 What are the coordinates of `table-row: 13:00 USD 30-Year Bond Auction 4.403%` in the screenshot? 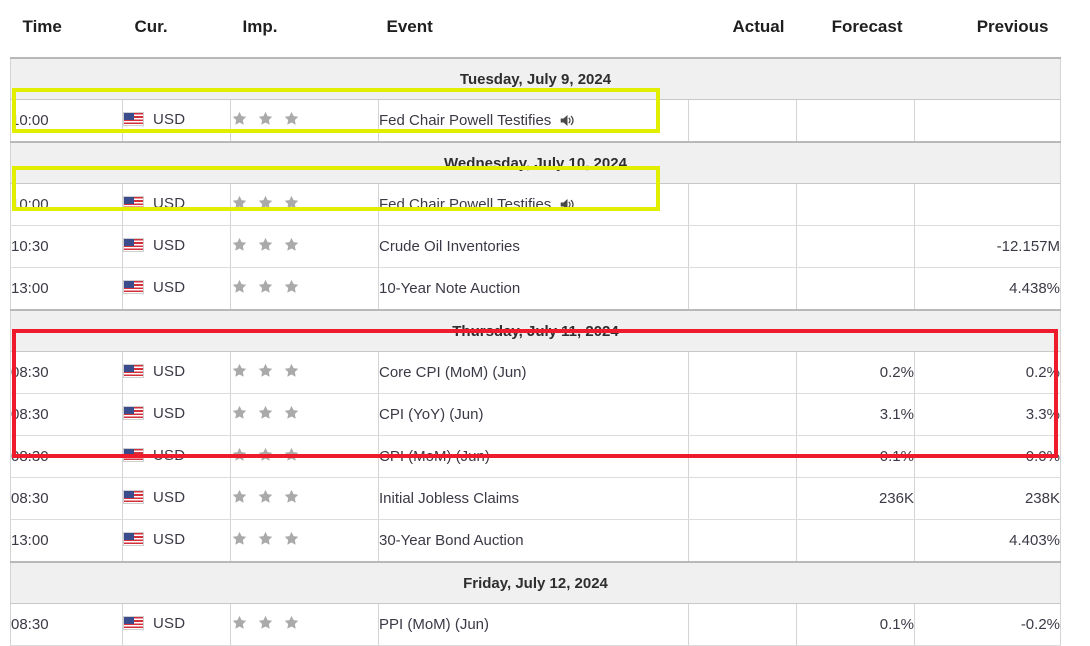 It's located at (535, 541).